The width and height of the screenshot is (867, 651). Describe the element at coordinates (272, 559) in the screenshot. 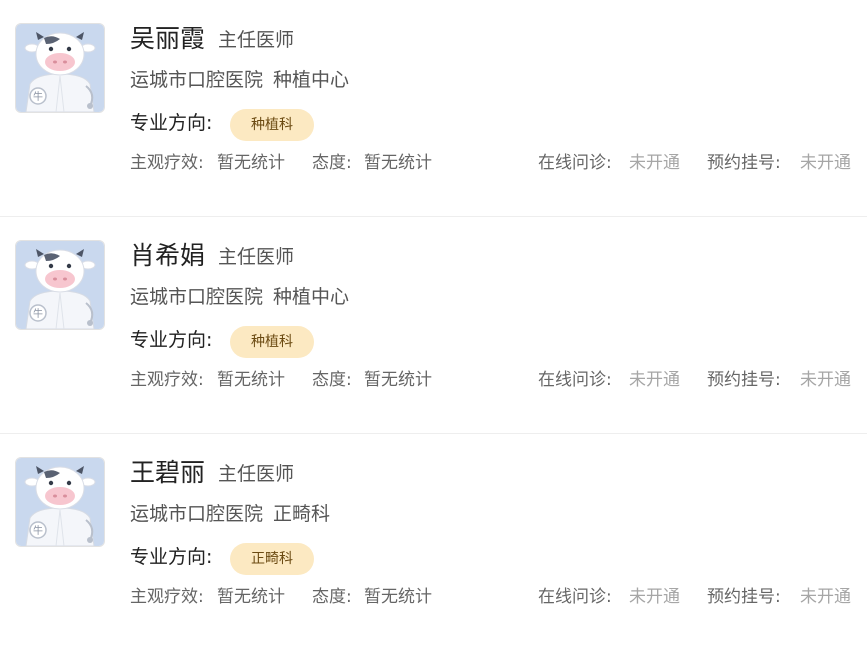

I see `specialty-tag: 正畸科` at that location.